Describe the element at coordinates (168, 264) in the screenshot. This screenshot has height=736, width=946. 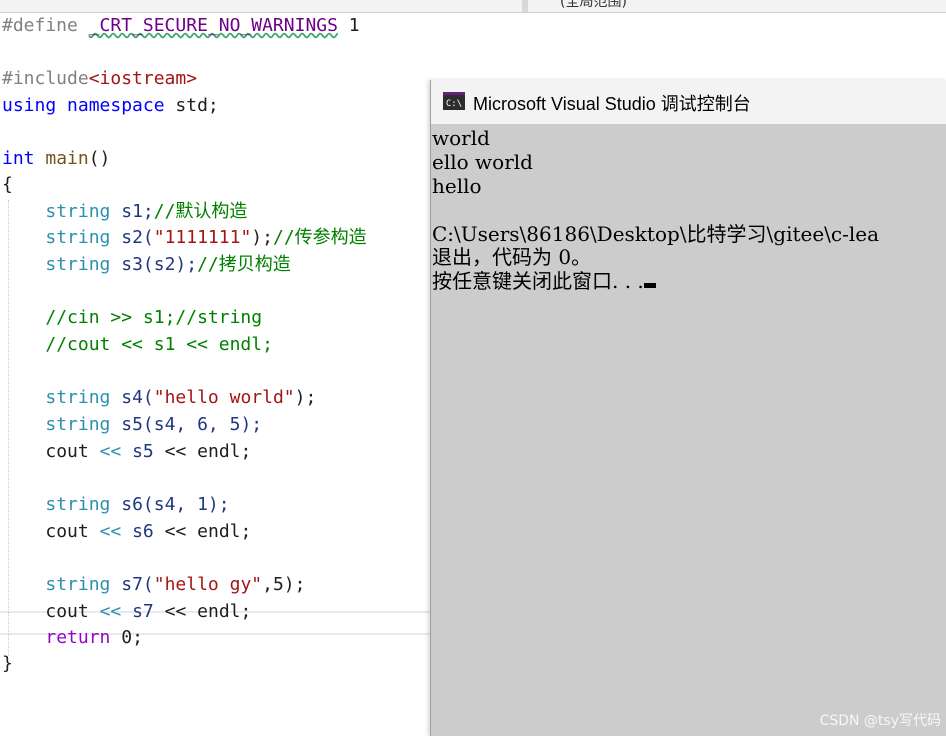
I see `code-line-10: string s3(s2);//拷贝构造` at that location.